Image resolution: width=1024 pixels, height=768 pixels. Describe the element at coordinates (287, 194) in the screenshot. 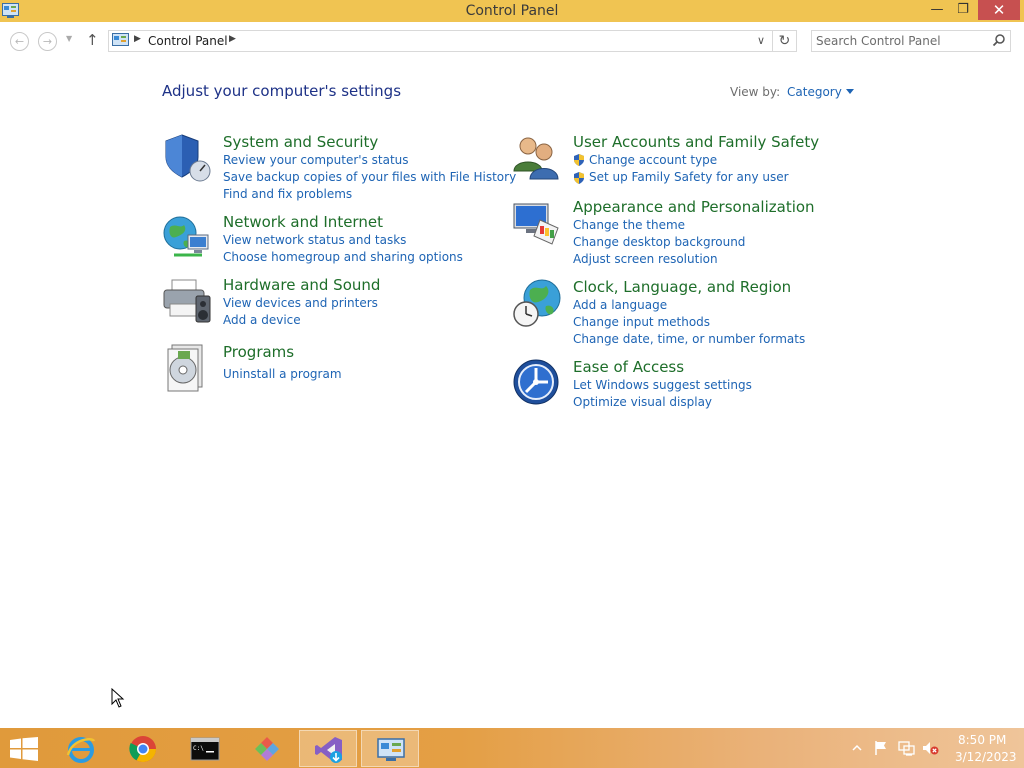

I see `link-find-fix-problems: Find and fix problems` at that location.